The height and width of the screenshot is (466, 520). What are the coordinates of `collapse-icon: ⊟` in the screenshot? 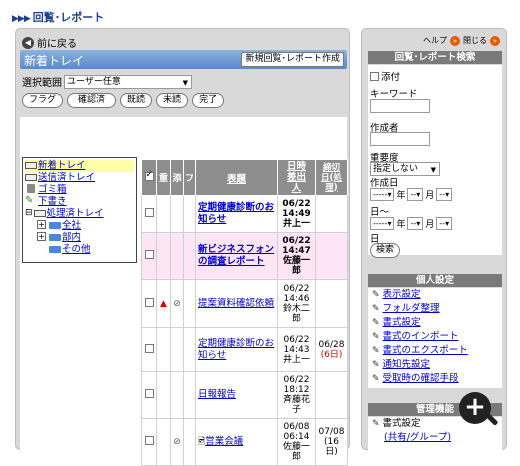 It's located at (29, 213).